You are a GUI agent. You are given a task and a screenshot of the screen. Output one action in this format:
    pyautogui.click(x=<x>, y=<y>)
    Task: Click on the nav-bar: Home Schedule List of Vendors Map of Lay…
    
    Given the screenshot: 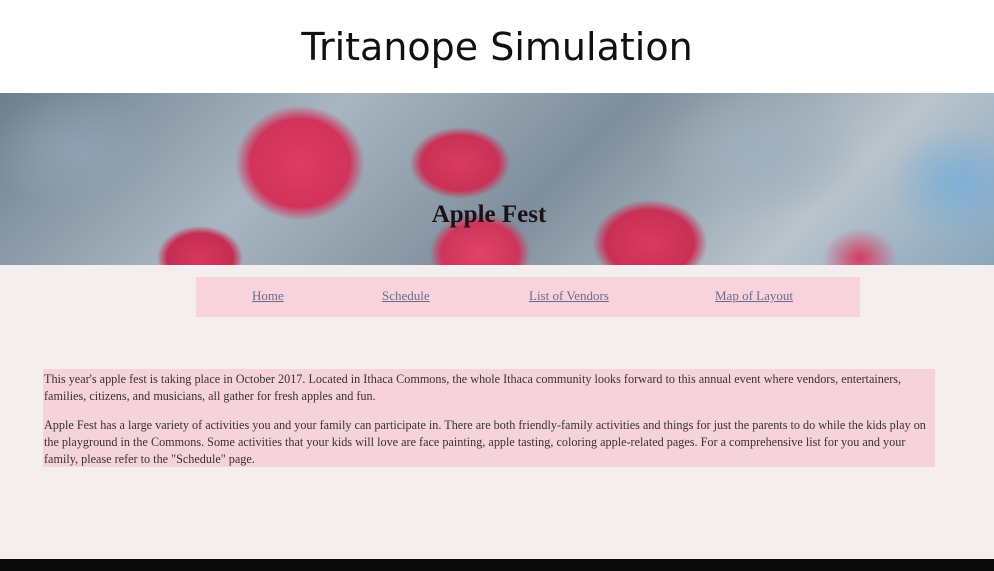 What is the action you would take?
    pyautogui.click(x=528, y=297)
    